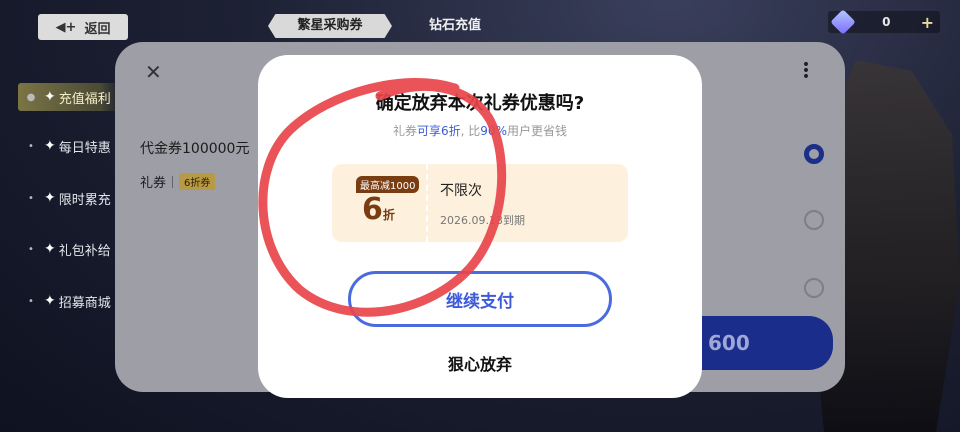 The height and width of the screenshot is (432, 960). Describe the element at coordinates (195, 149) in the screenshot. I see `voucher-amount-text: 代金券100000元` at that location.